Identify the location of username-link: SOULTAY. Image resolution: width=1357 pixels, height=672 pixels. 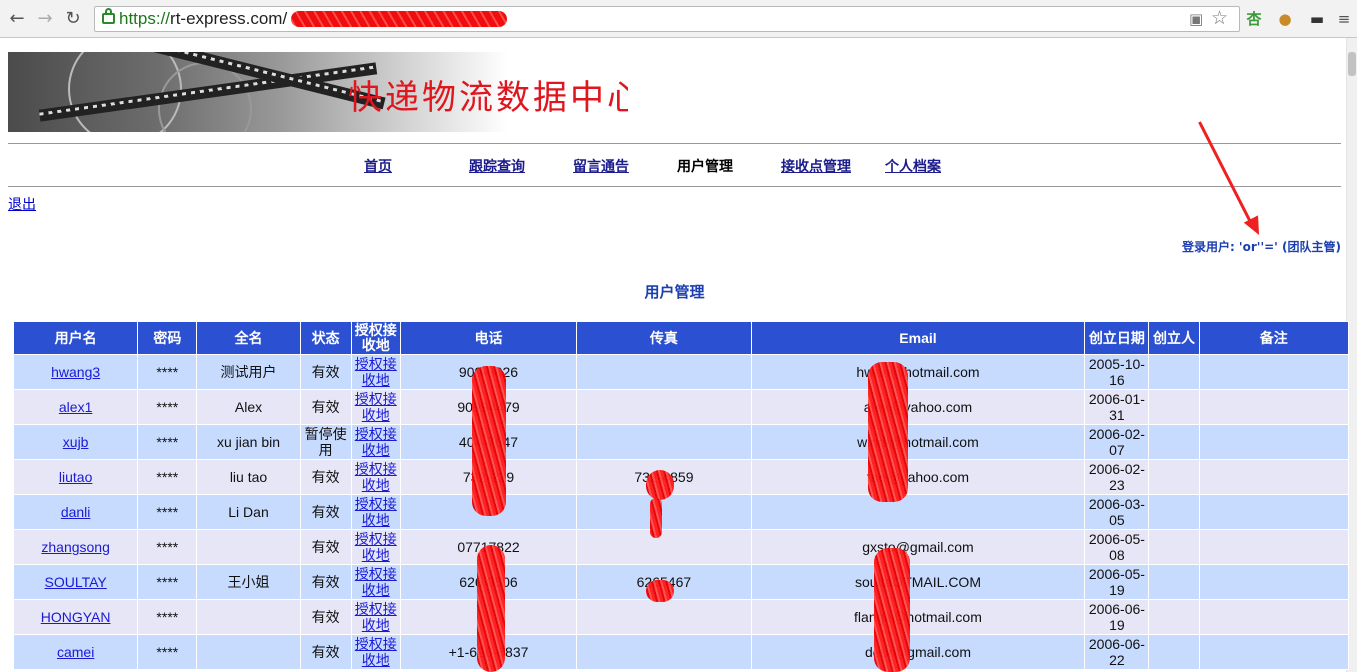
(76, 582).